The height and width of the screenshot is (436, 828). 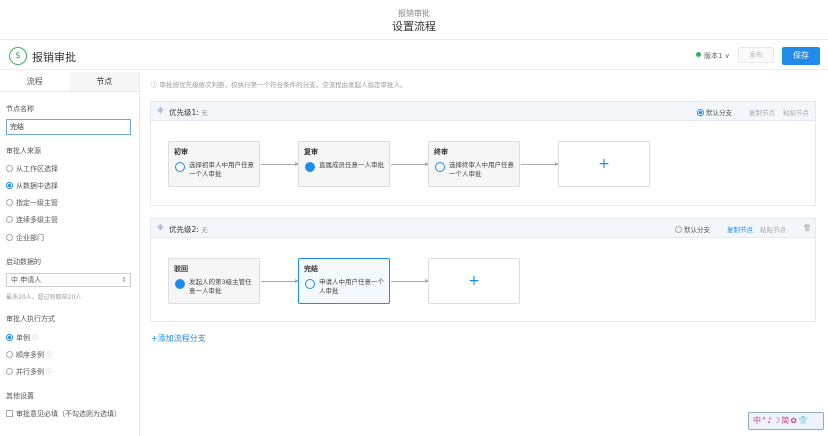 I want to click on add-branch-link: +添加流程分支, so click(x=178, y=338).